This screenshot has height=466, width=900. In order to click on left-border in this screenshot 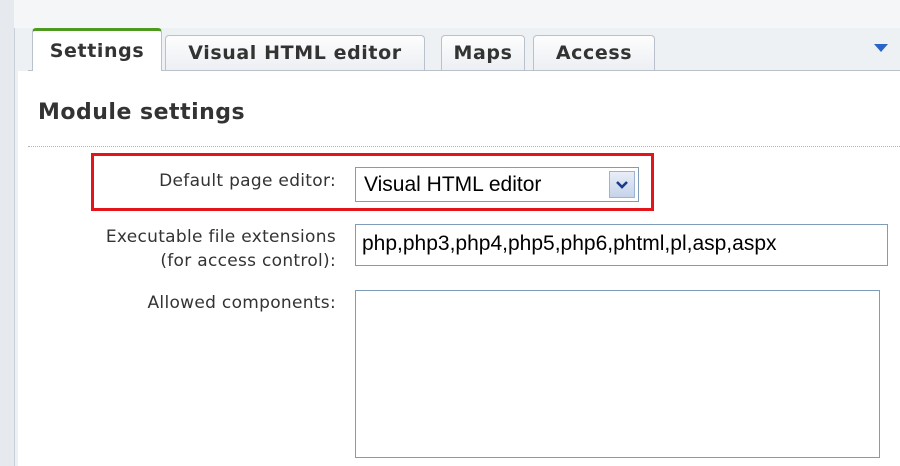, I will do `click(7, 233)`.